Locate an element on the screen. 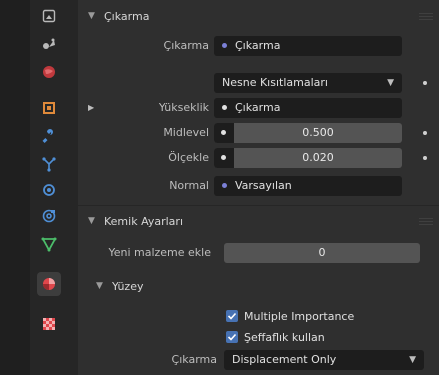  cikarma-label: Çıkarma is located at coordinates (186, 45).